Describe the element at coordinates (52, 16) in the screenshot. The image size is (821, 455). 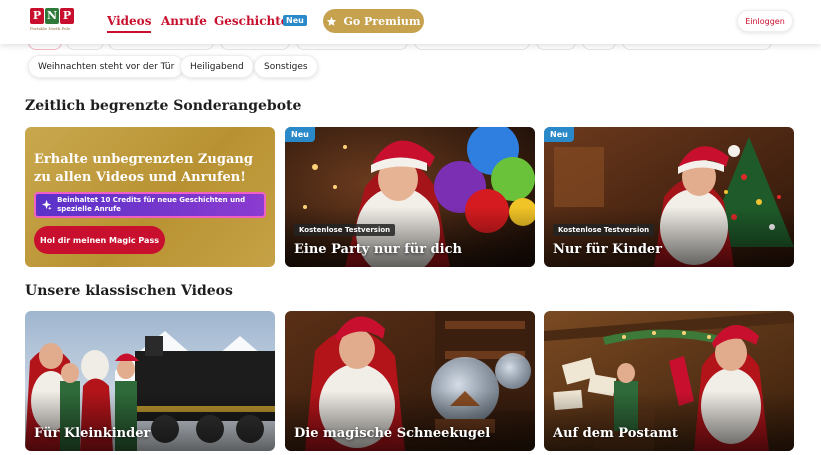
I see `logo-letter: N` at that location.